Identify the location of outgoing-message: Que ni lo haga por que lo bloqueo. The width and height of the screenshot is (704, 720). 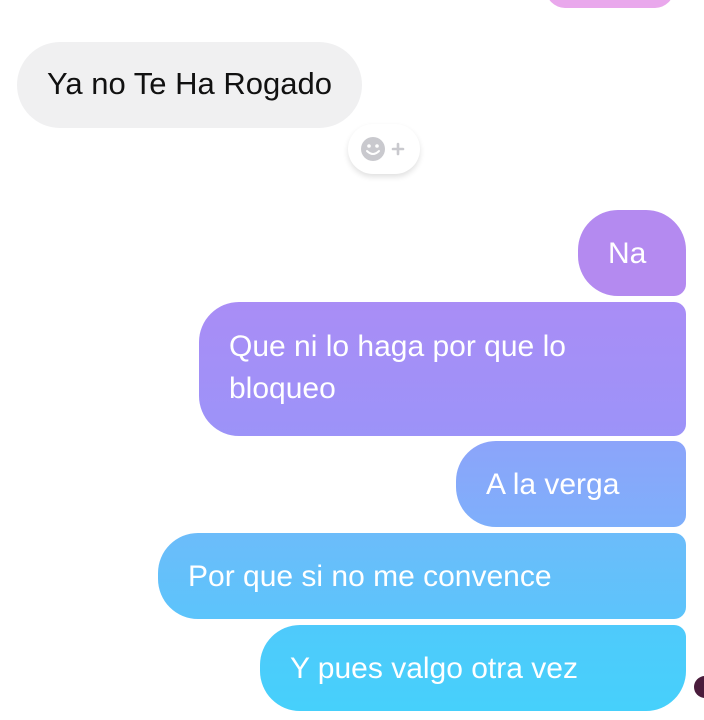
(442, 369).